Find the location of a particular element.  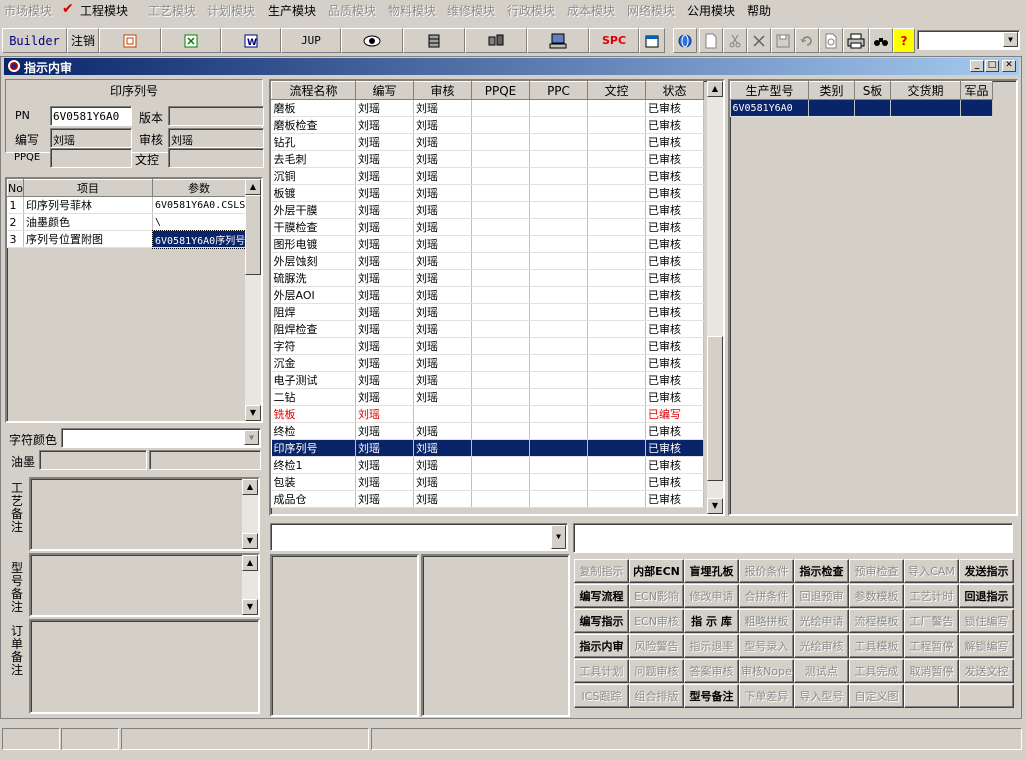

param-row: 2 油墨颜色 \ is located at coordinates (126, 222).